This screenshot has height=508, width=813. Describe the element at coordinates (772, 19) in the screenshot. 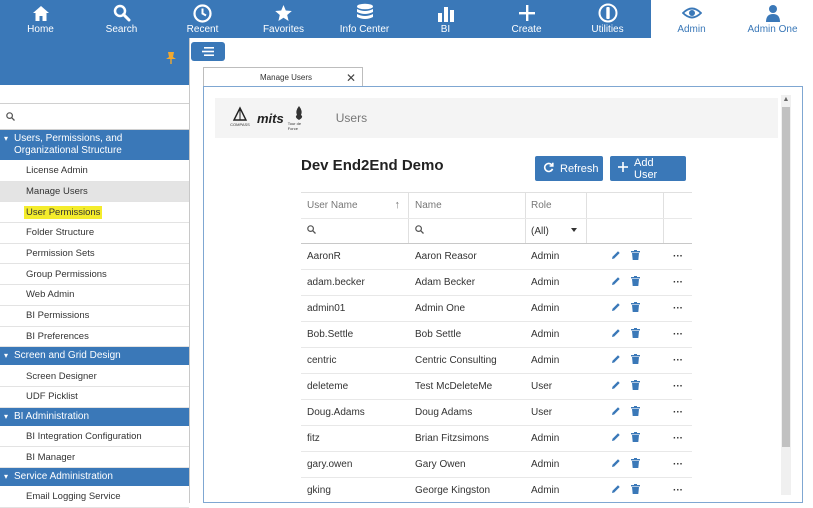

I see `nav-user-profile: Admin One` at that location.